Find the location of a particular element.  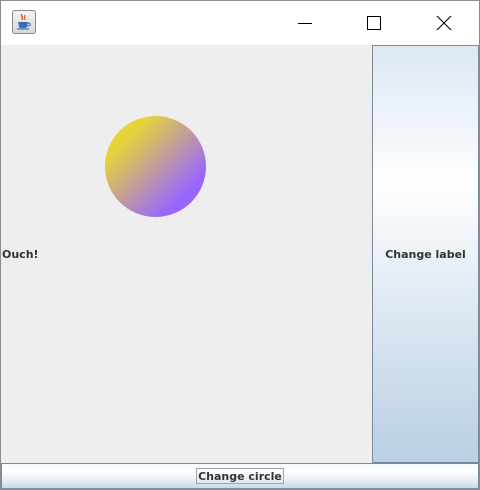

change-circle-button: Change circle is located at coordinates (240, 476).